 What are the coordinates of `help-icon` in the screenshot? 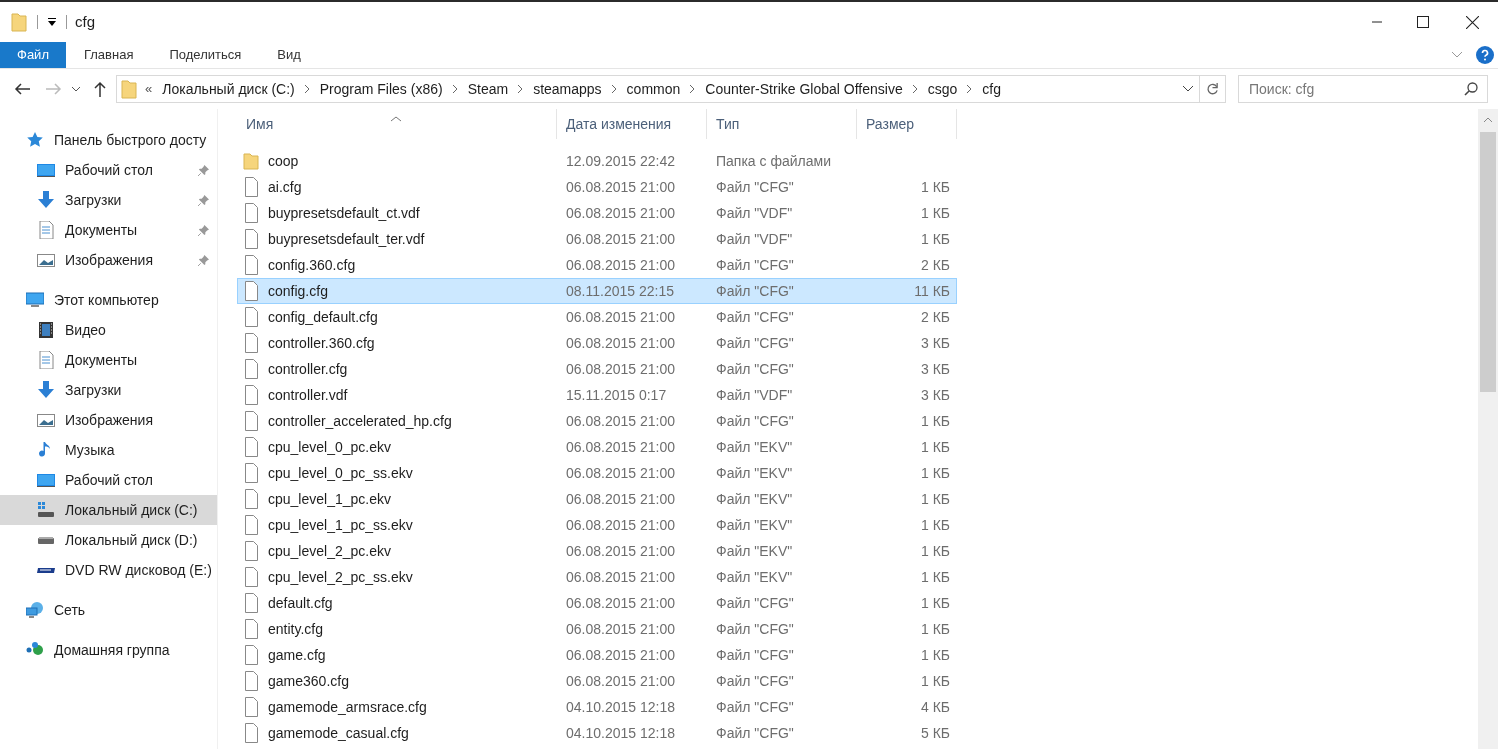 It's located at (1485, 55).